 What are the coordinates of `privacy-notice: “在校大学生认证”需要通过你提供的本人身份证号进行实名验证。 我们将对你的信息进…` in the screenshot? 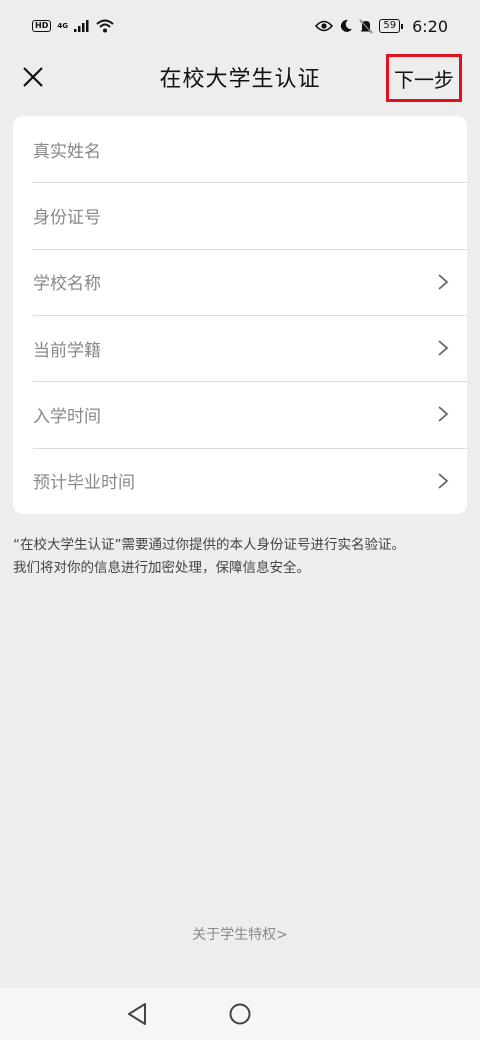 It's located at (243, 557).